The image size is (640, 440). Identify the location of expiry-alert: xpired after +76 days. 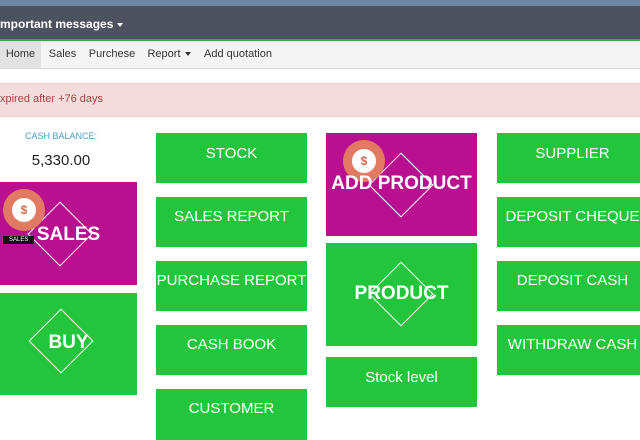
(320, 100).